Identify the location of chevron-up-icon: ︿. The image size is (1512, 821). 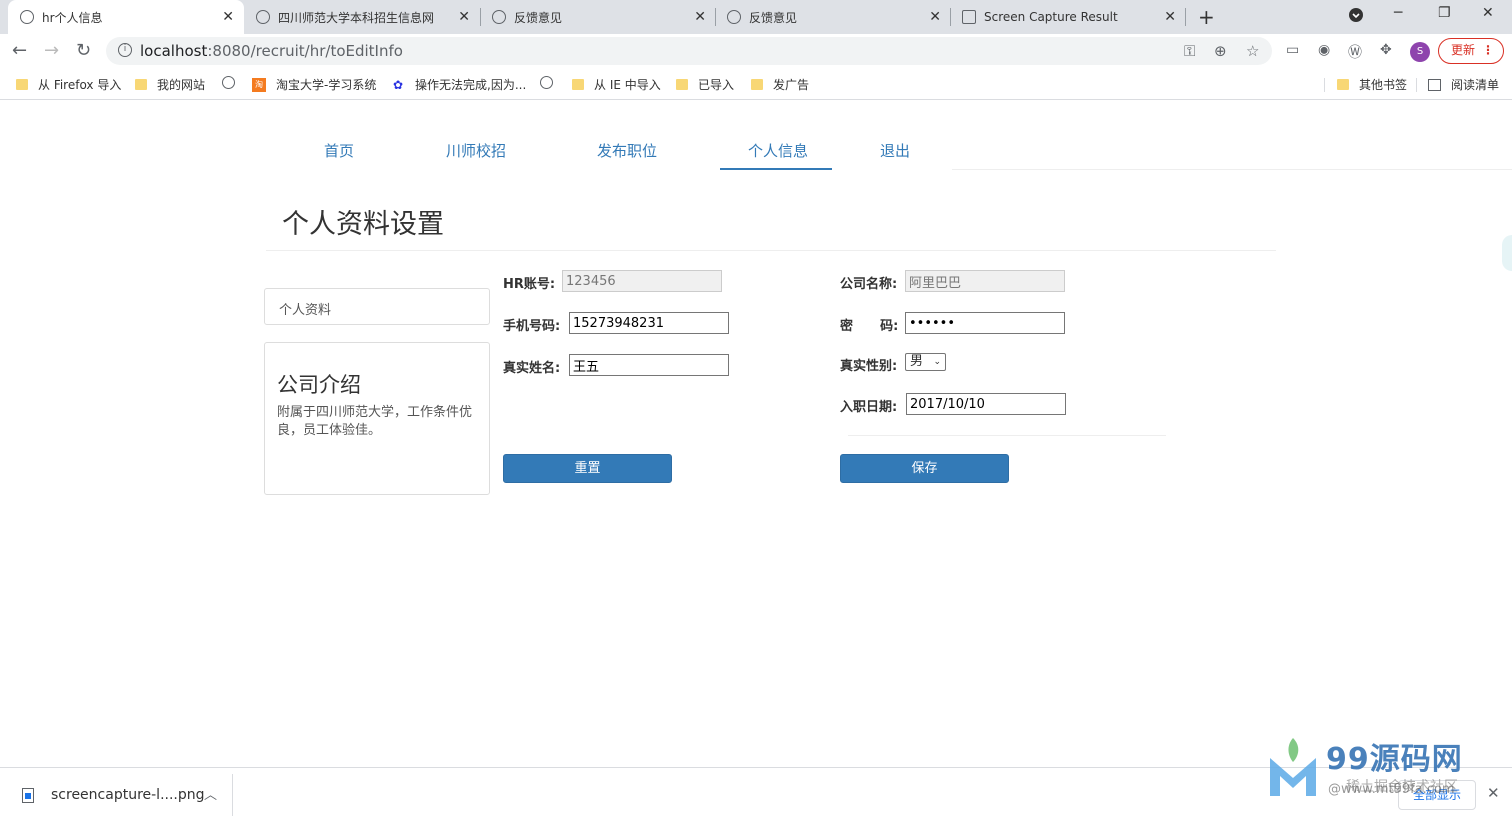
(210, 793).